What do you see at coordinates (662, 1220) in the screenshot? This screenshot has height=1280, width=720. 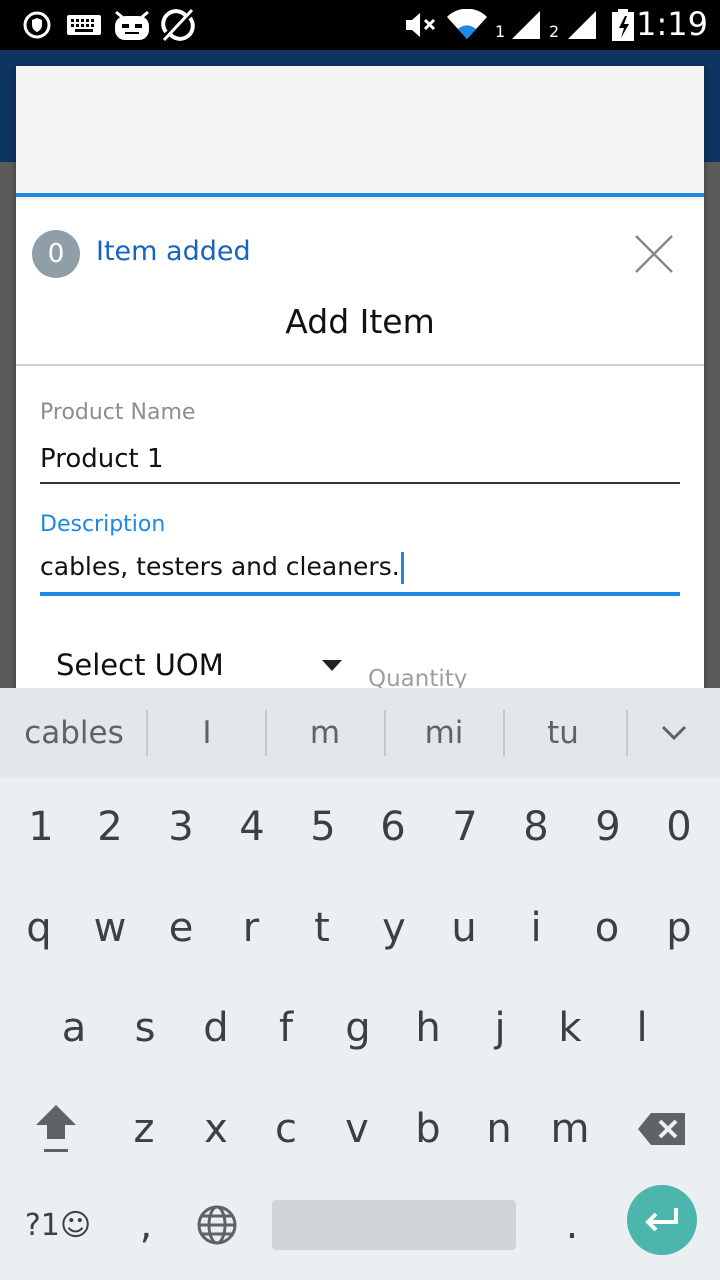 I see `enter-icon` at bounding box center [662, 1220].